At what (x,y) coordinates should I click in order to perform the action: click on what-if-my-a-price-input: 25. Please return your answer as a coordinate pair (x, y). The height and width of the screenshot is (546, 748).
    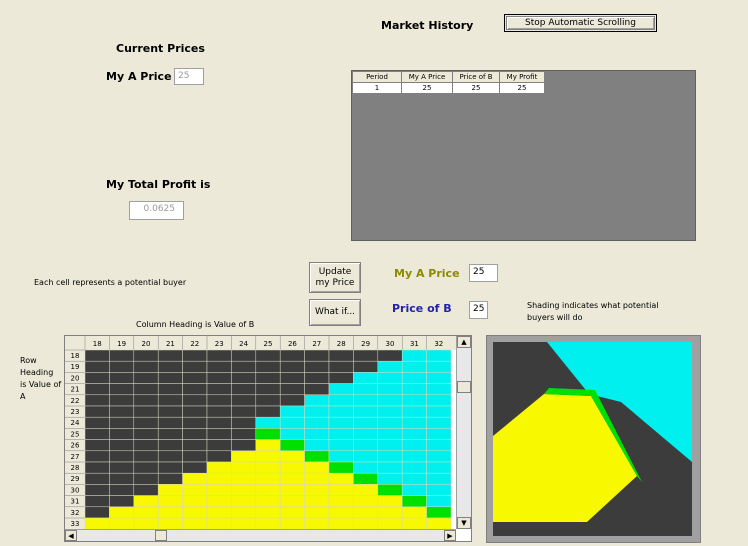
    Looking at the image, I should click on (483, 273).